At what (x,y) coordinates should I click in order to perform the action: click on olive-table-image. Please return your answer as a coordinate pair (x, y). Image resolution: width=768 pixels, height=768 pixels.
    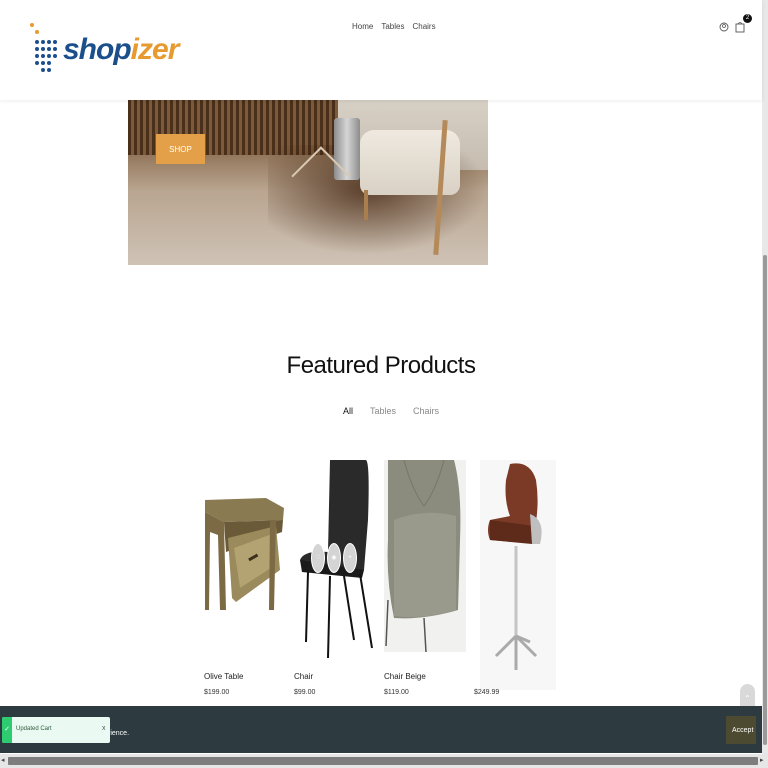
    Looking at the image, I should click on (244, 554).